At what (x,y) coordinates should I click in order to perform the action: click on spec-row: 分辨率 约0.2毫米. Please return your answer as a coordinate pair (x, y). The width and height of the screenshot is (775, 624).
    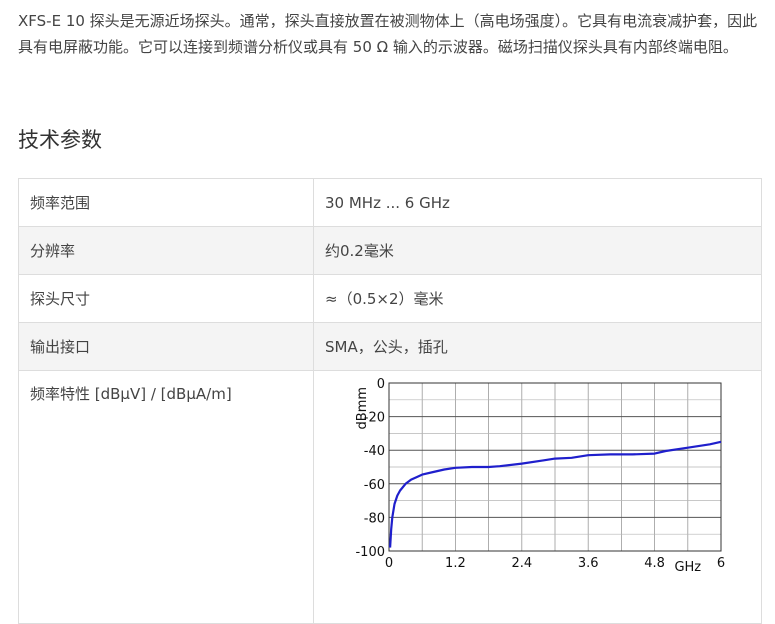
    Looking at the image, I should click on (390, 250).